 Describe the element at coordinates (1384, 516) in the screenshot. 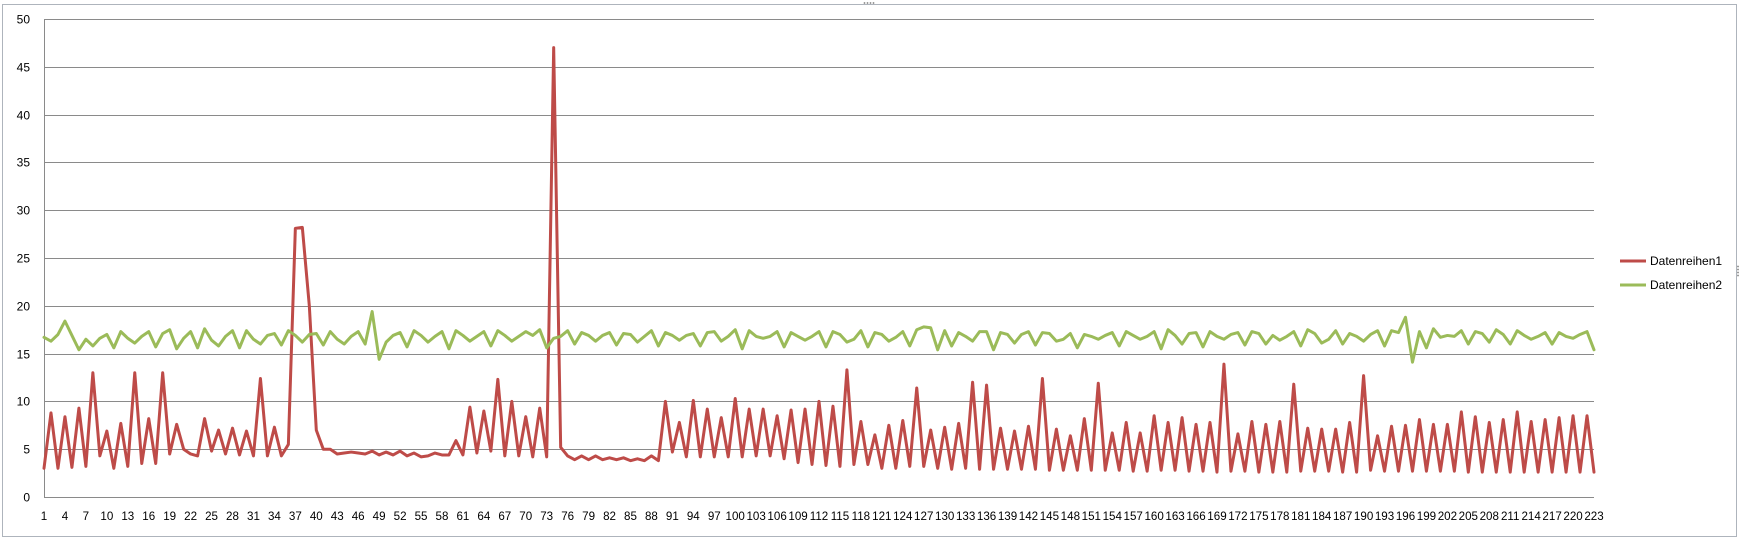

I see `x-tick-label: 193` at that location.